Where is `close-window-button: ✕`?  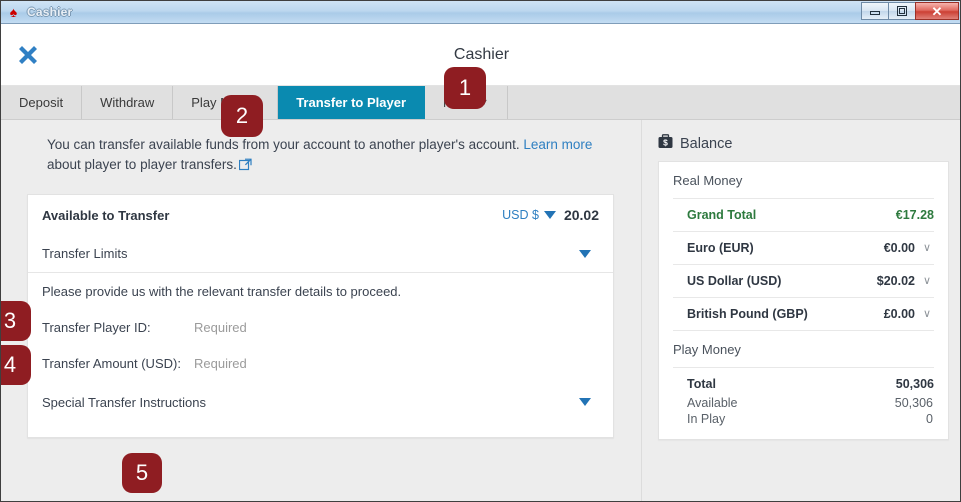 close-window-button: ✕ is located at coordinates (937, 11).